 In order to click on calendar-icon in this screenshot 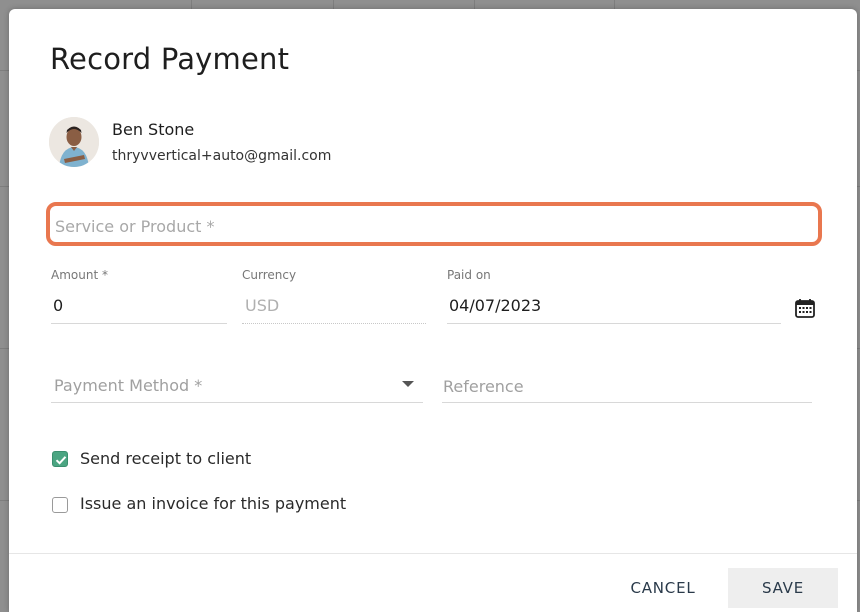, I will do `click(805, 308)`.